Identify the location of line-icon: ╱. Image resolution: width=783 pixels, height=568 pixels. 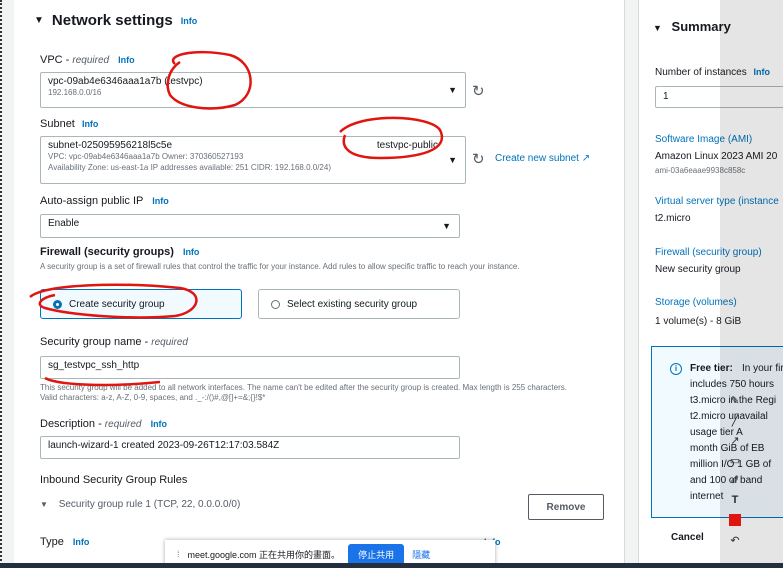
(735, 420).